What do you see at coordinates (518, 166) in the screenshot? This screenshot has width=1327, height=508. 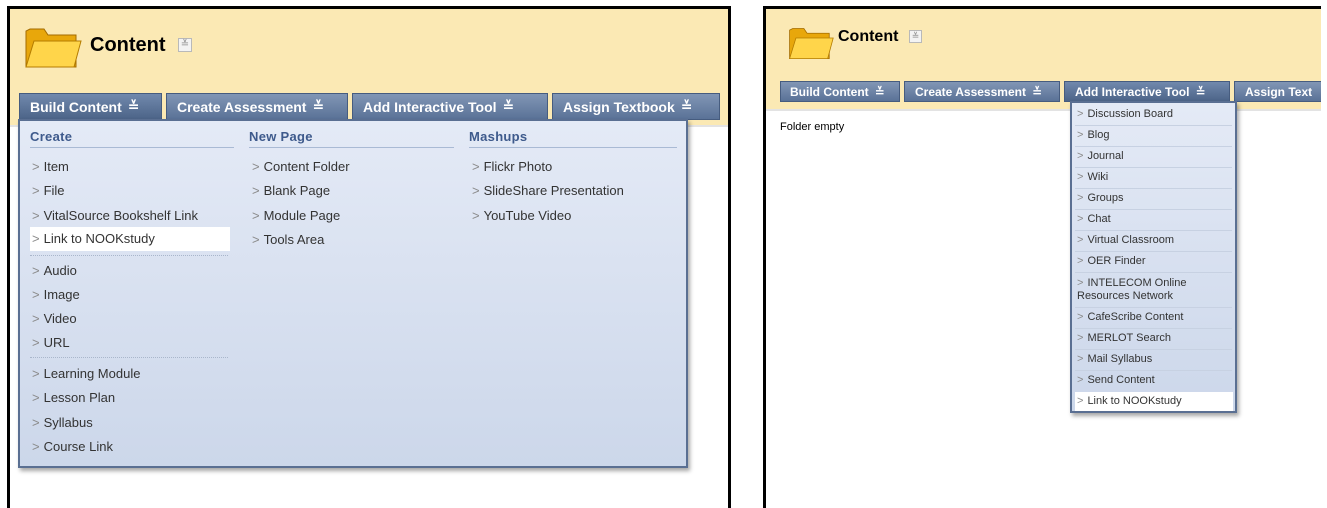 I see `menu-item-label: Flickr Photo` at bounding box center [518, 166].